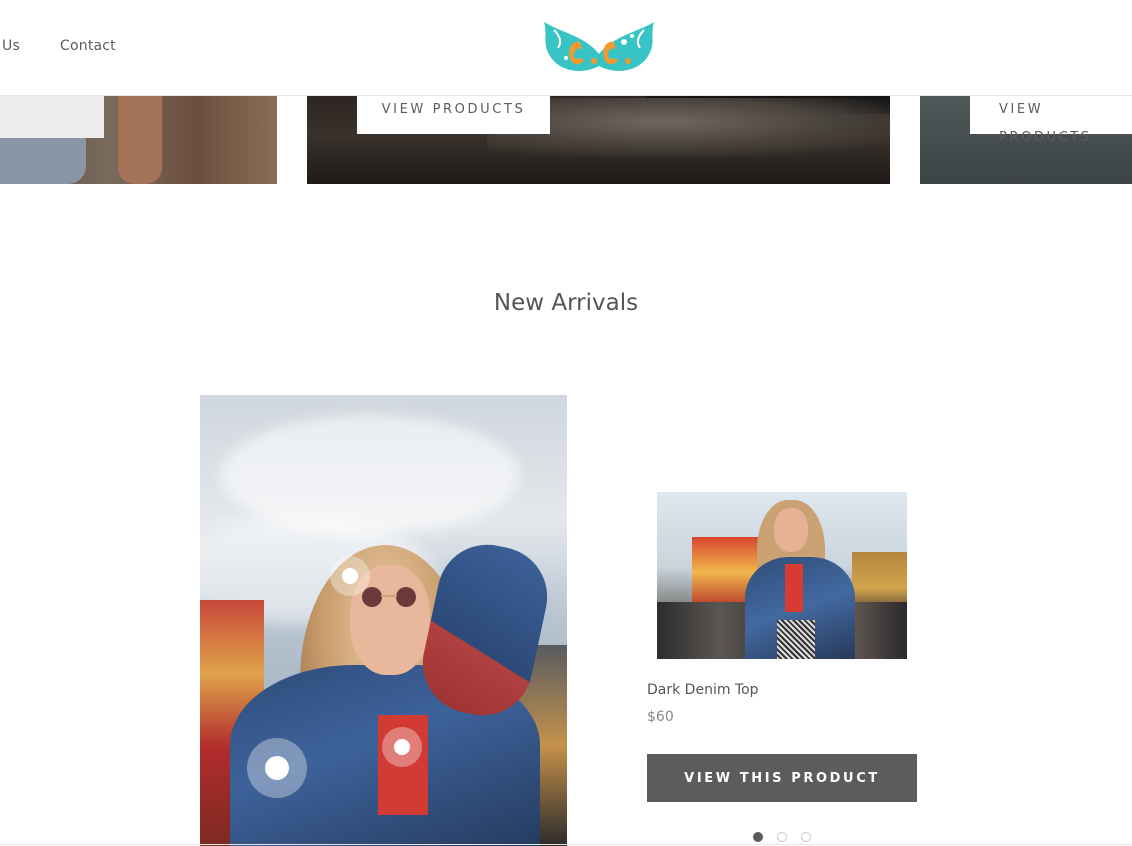 The image size is (1132, 846). I want to click on product-price: $60, so click(660, 717).